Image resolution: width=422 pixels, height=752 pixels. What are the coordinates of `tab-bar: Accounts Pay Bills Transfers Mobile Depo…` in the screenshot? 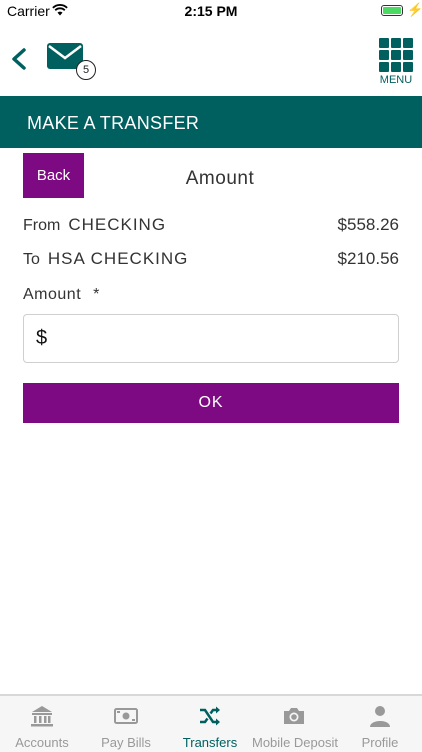 It's located at (211, 723).